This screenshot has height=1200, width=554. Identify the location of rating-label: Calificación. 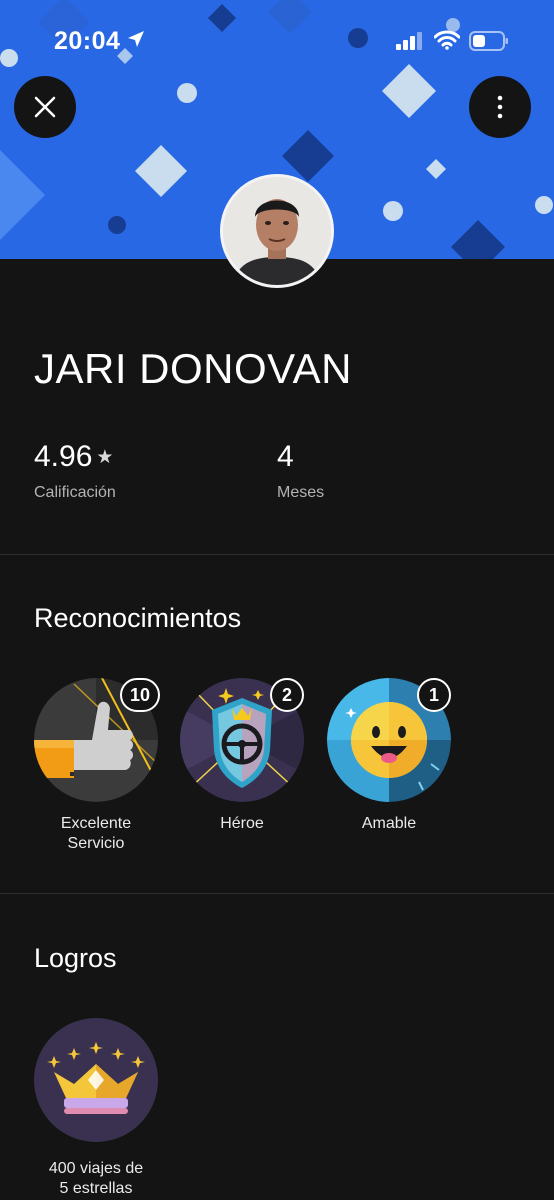
(75, 492).